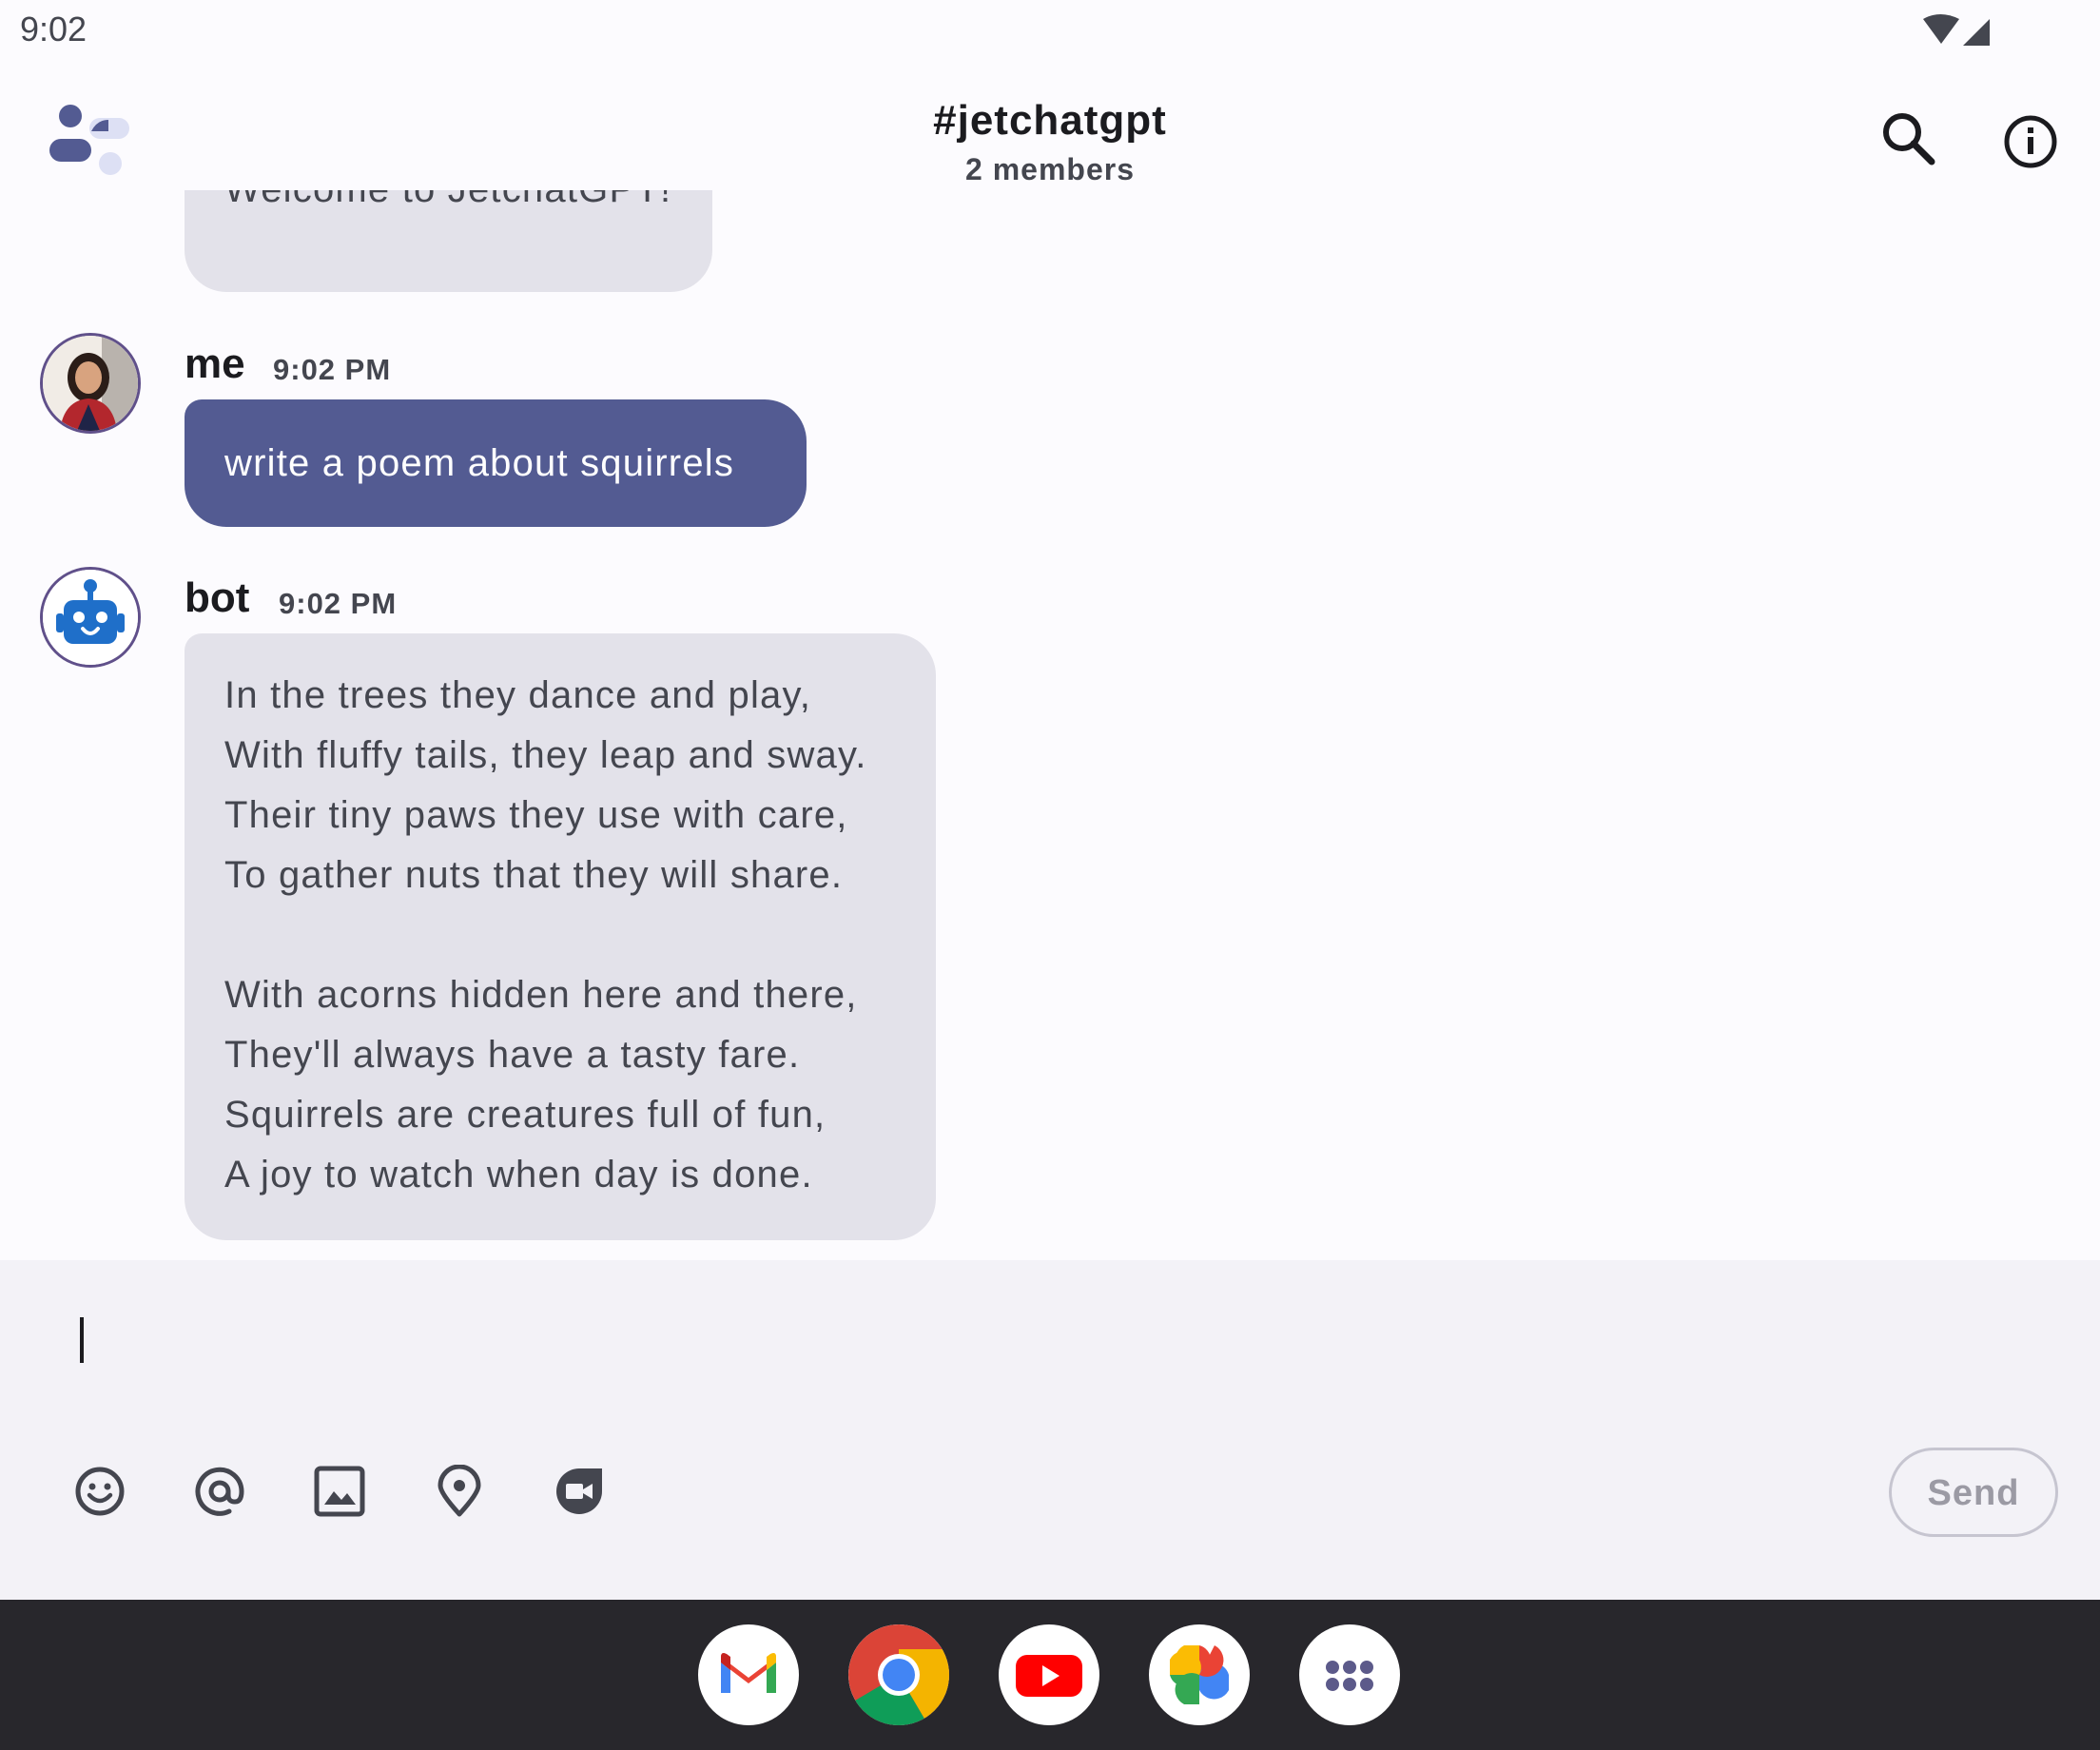  Describe the element at coordinates (518, 695) in the screenshot. I see `poem-line: In the trees they dance and play,` at that location.